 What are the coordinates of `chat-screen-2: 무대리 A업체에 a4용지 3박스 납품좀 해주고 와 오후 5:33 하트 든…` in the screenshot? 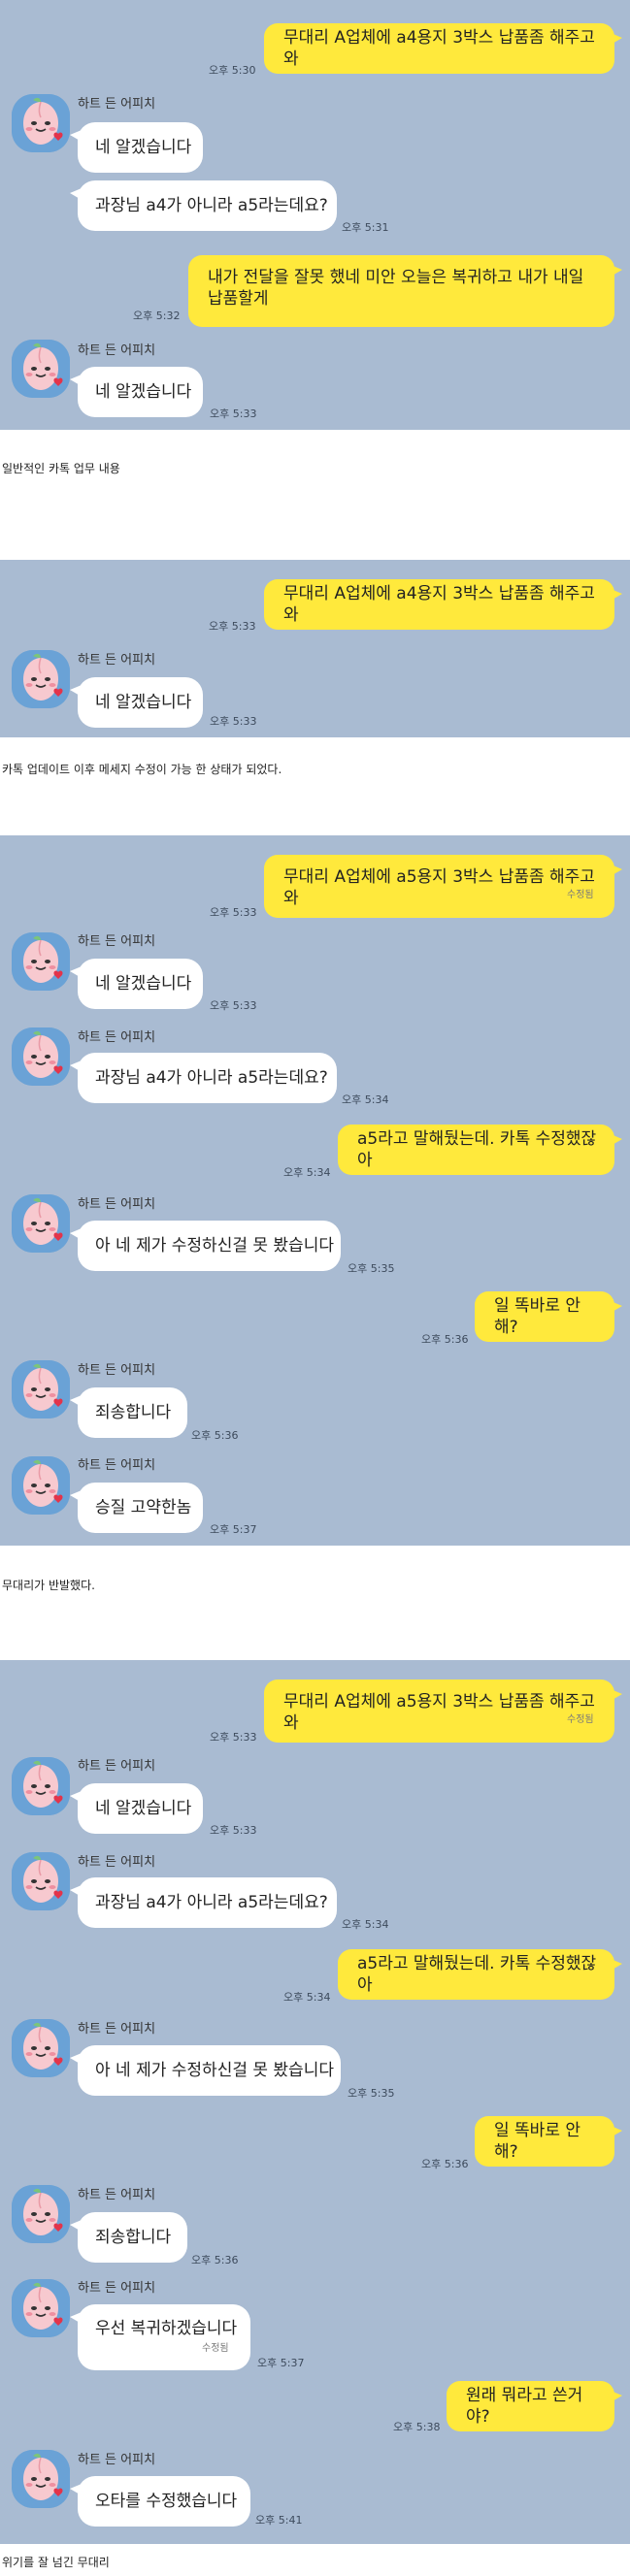 It's located at (315, 649).